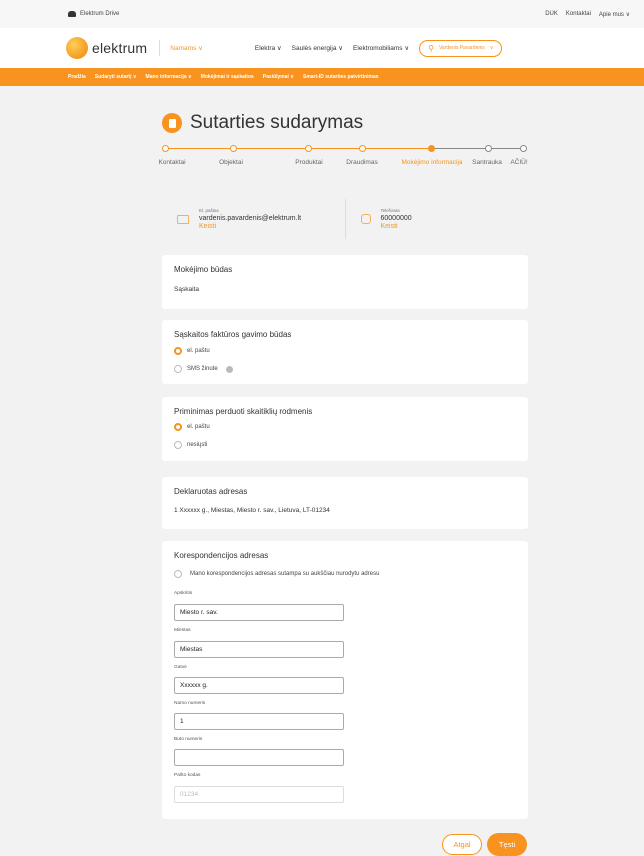  I want to click on payment-method-title: Mokėjimo būdas, so click(203, 269).